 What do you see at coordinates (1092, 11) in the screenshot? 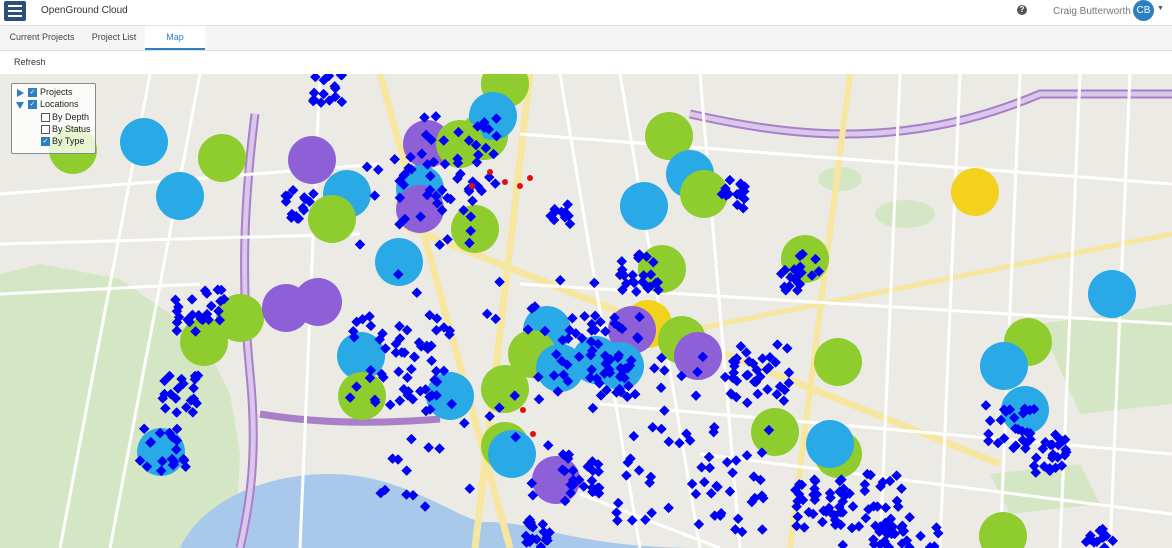
I see `user-name: Craig Butterworth` at bounding box center [1092, 11].